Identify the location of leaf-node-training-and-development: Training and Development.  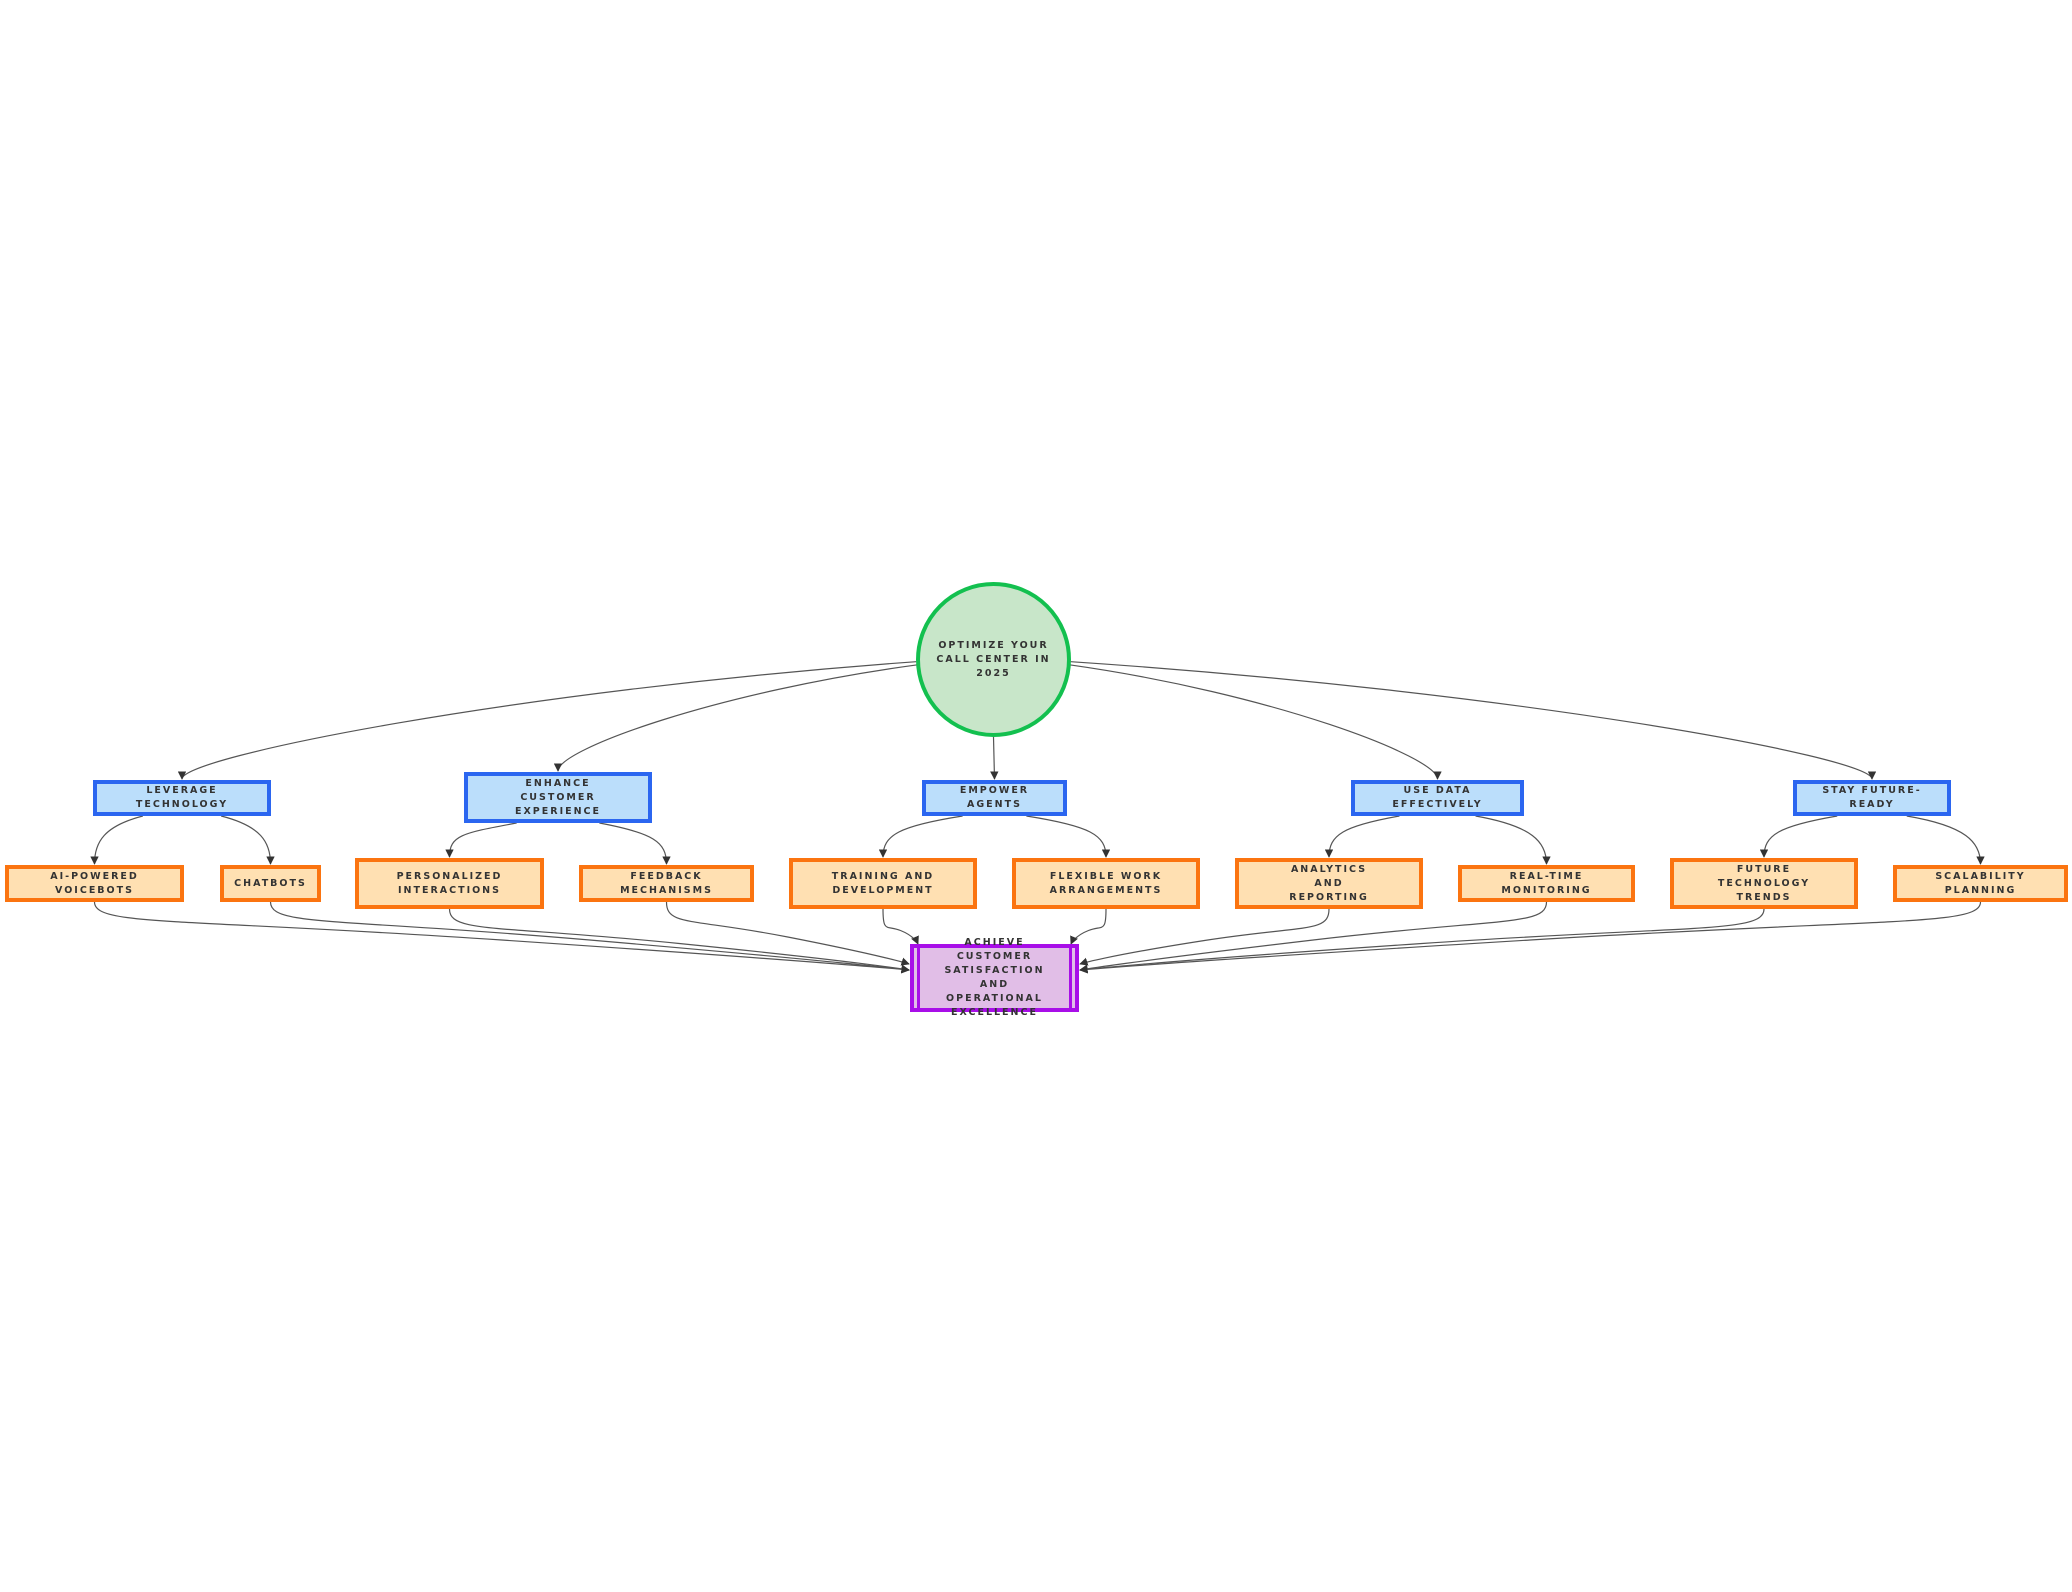
(883, 883).